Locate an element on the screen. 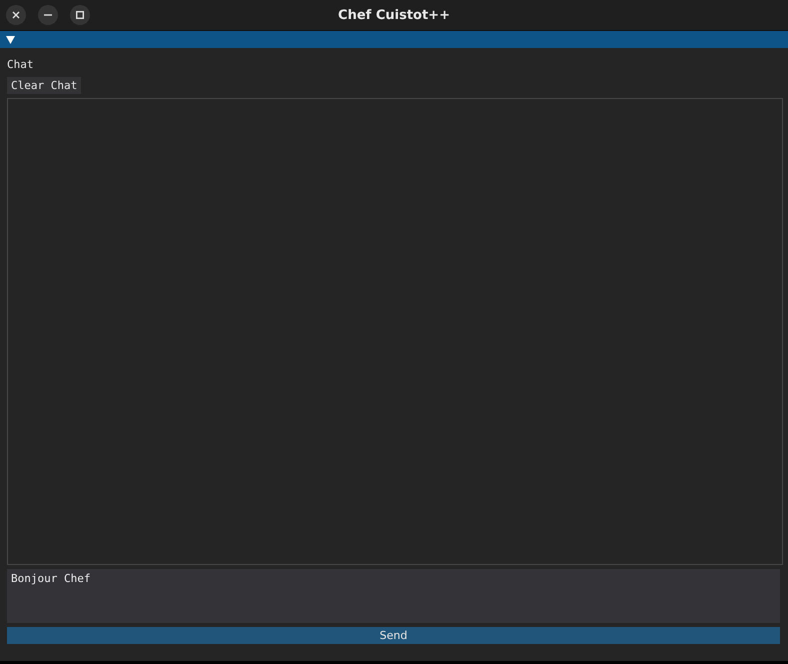  send-button: Send is located at coordinates (393, 635).